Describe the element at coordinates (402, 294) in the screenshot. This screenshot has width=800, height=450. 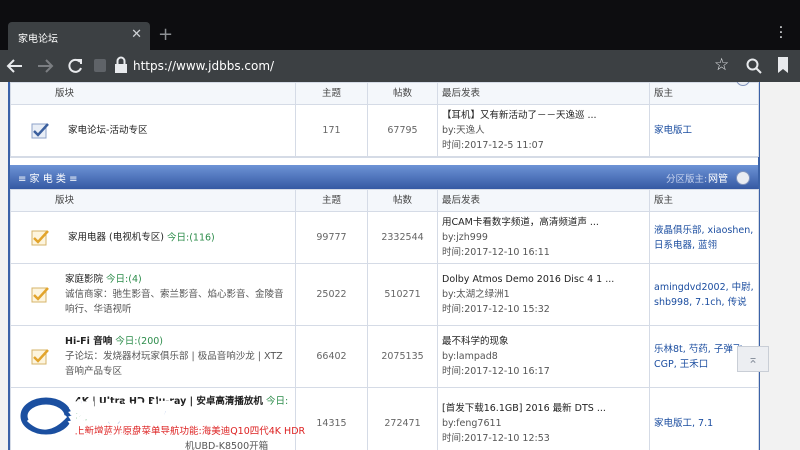
I see `post-count: 510271` at that location.